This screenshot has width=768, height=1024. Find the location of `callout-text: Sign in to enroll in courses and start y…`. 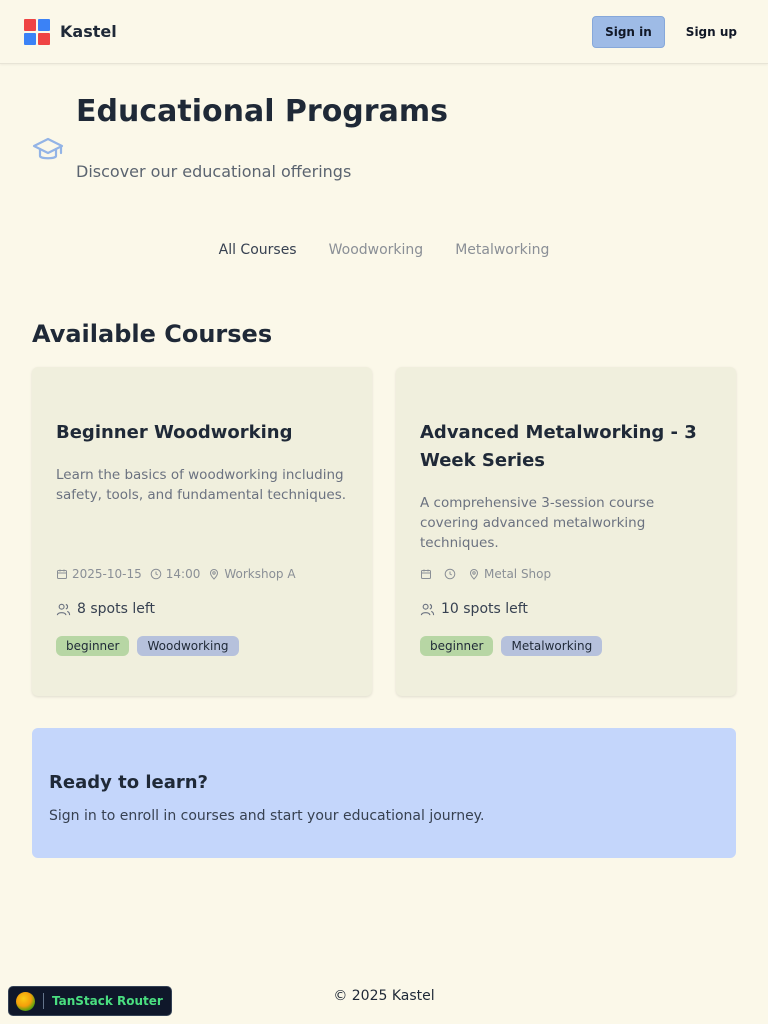

callout-text: Sign in to enroll in courses and start y… is located at coordinates (267, 816).